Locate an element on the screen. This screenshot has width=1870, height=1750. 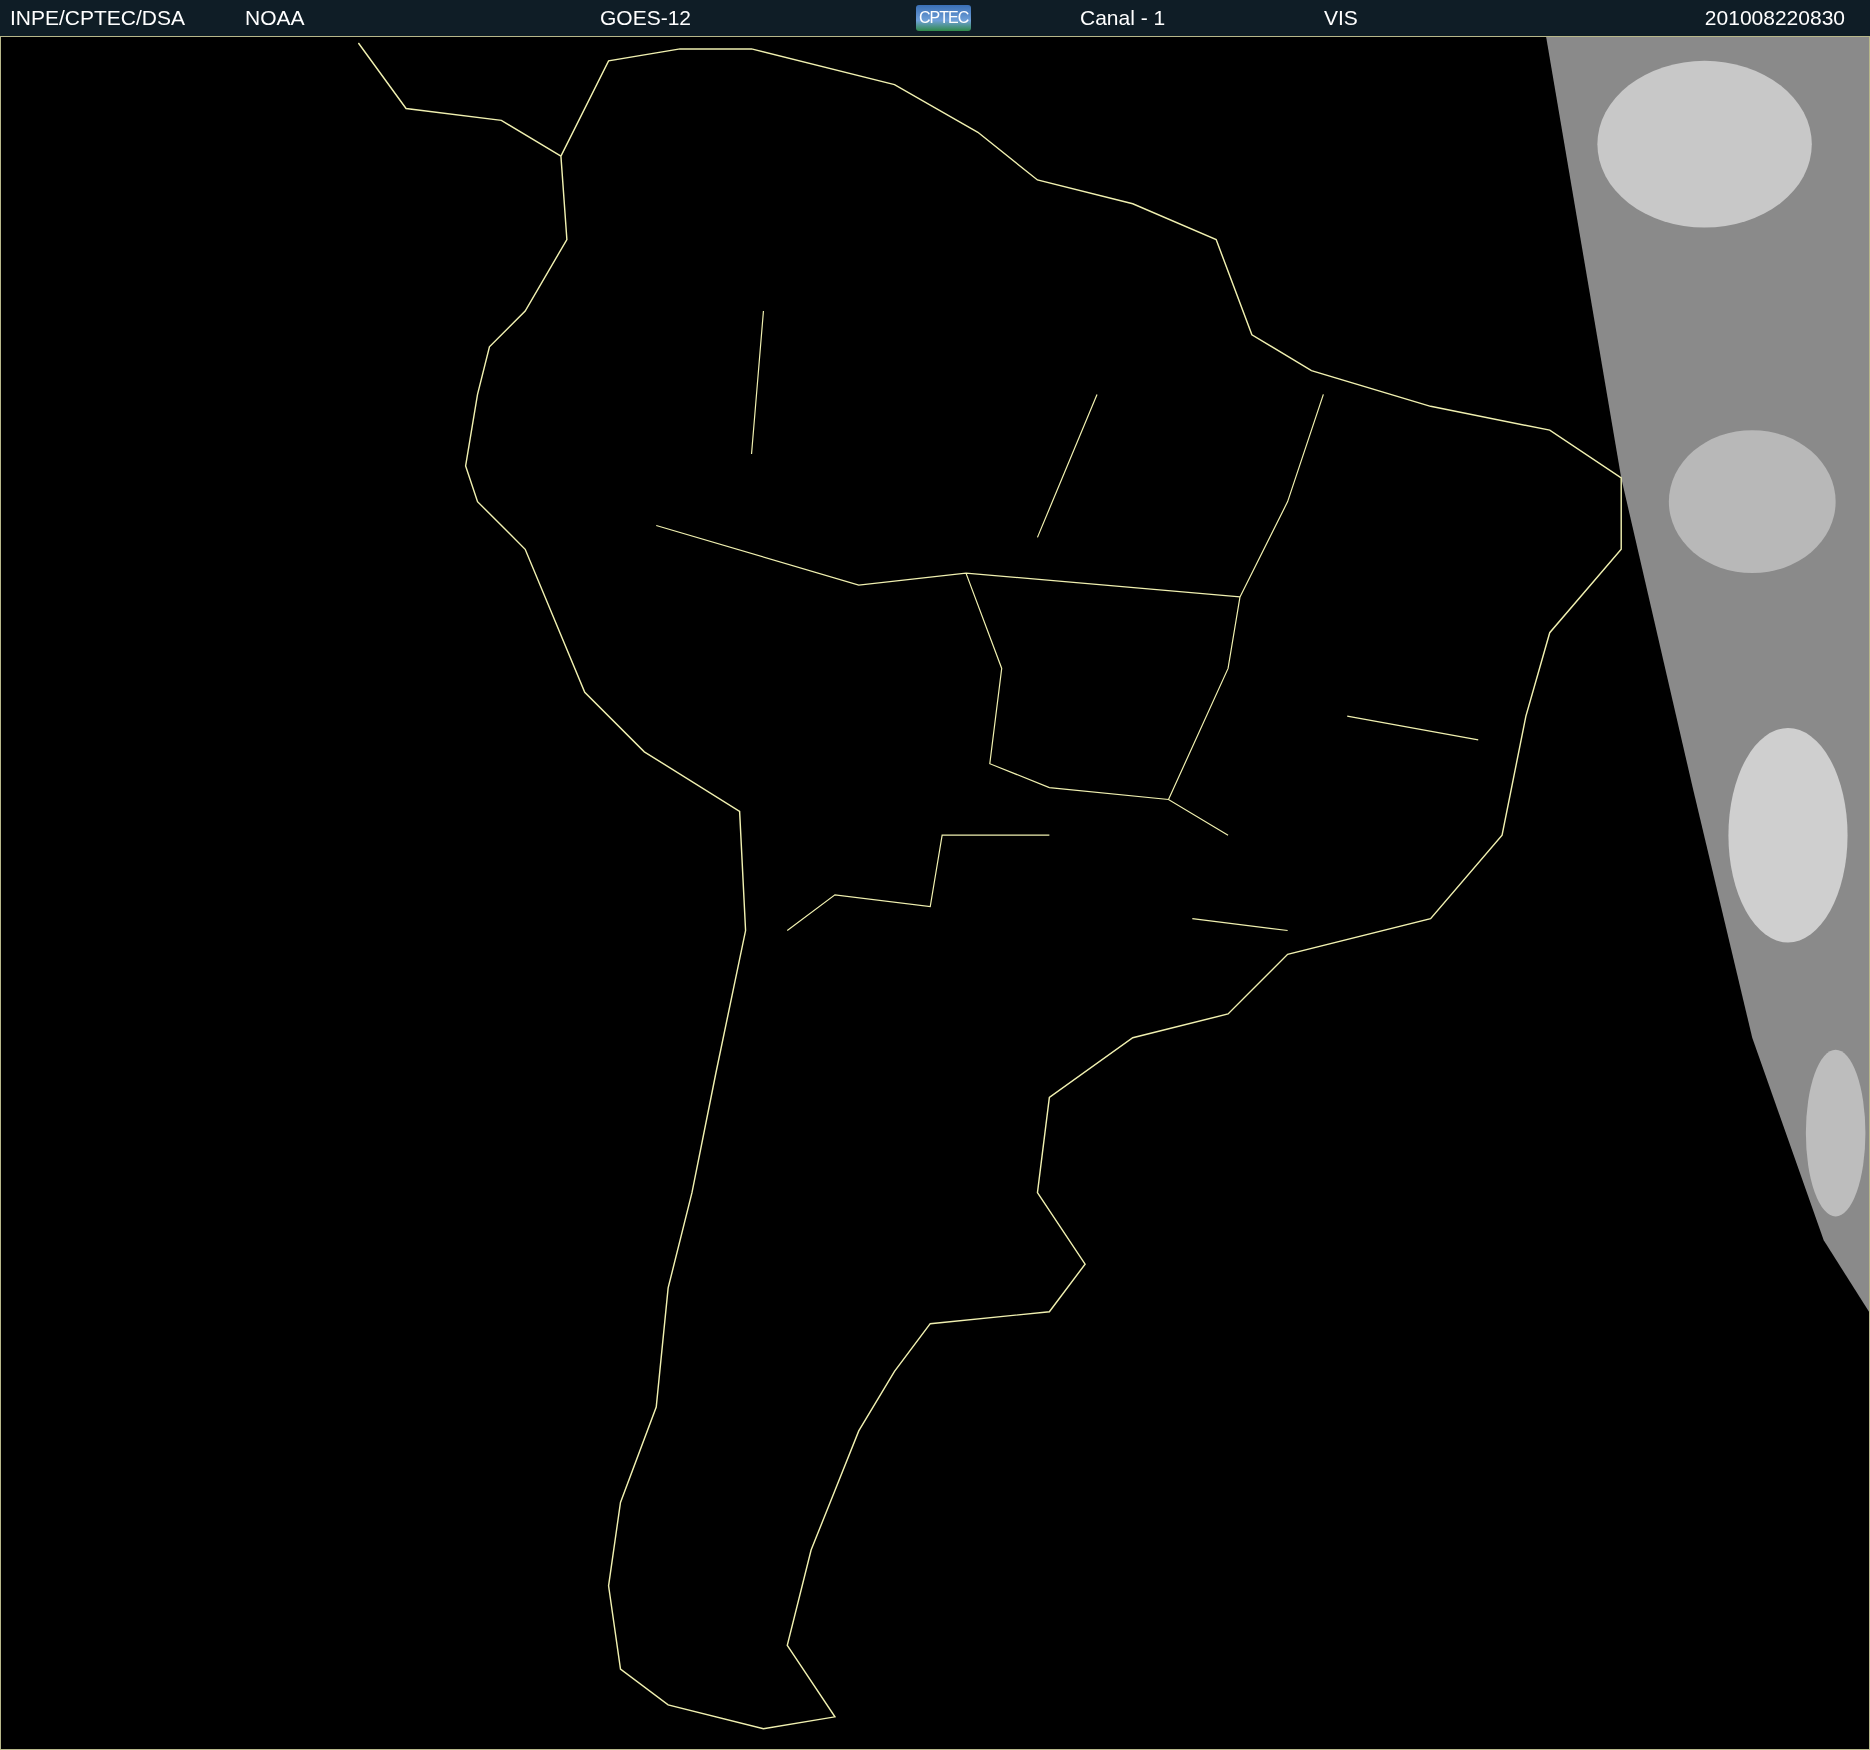
header-label: VIS is located at coordinates (1341, 18).